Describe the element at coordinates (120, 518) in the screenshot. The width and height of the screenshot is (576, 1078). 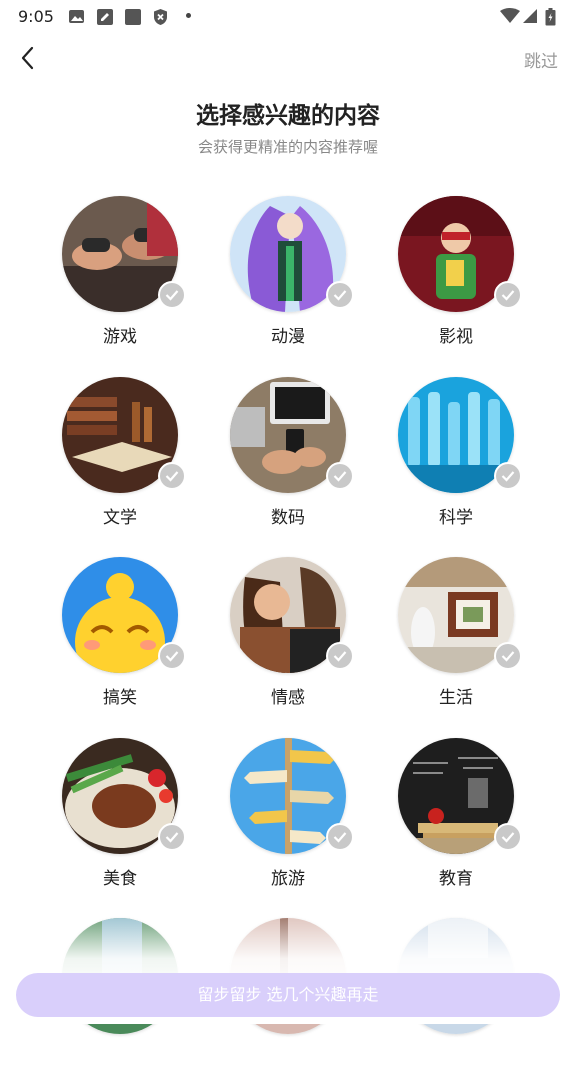
I see `interest-label: 文学` at that location.